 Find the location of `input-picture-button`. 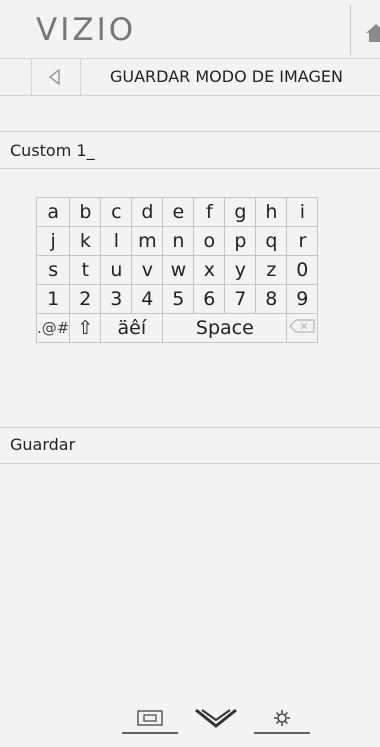

input-picture-button is located at coordinates (150, 723).